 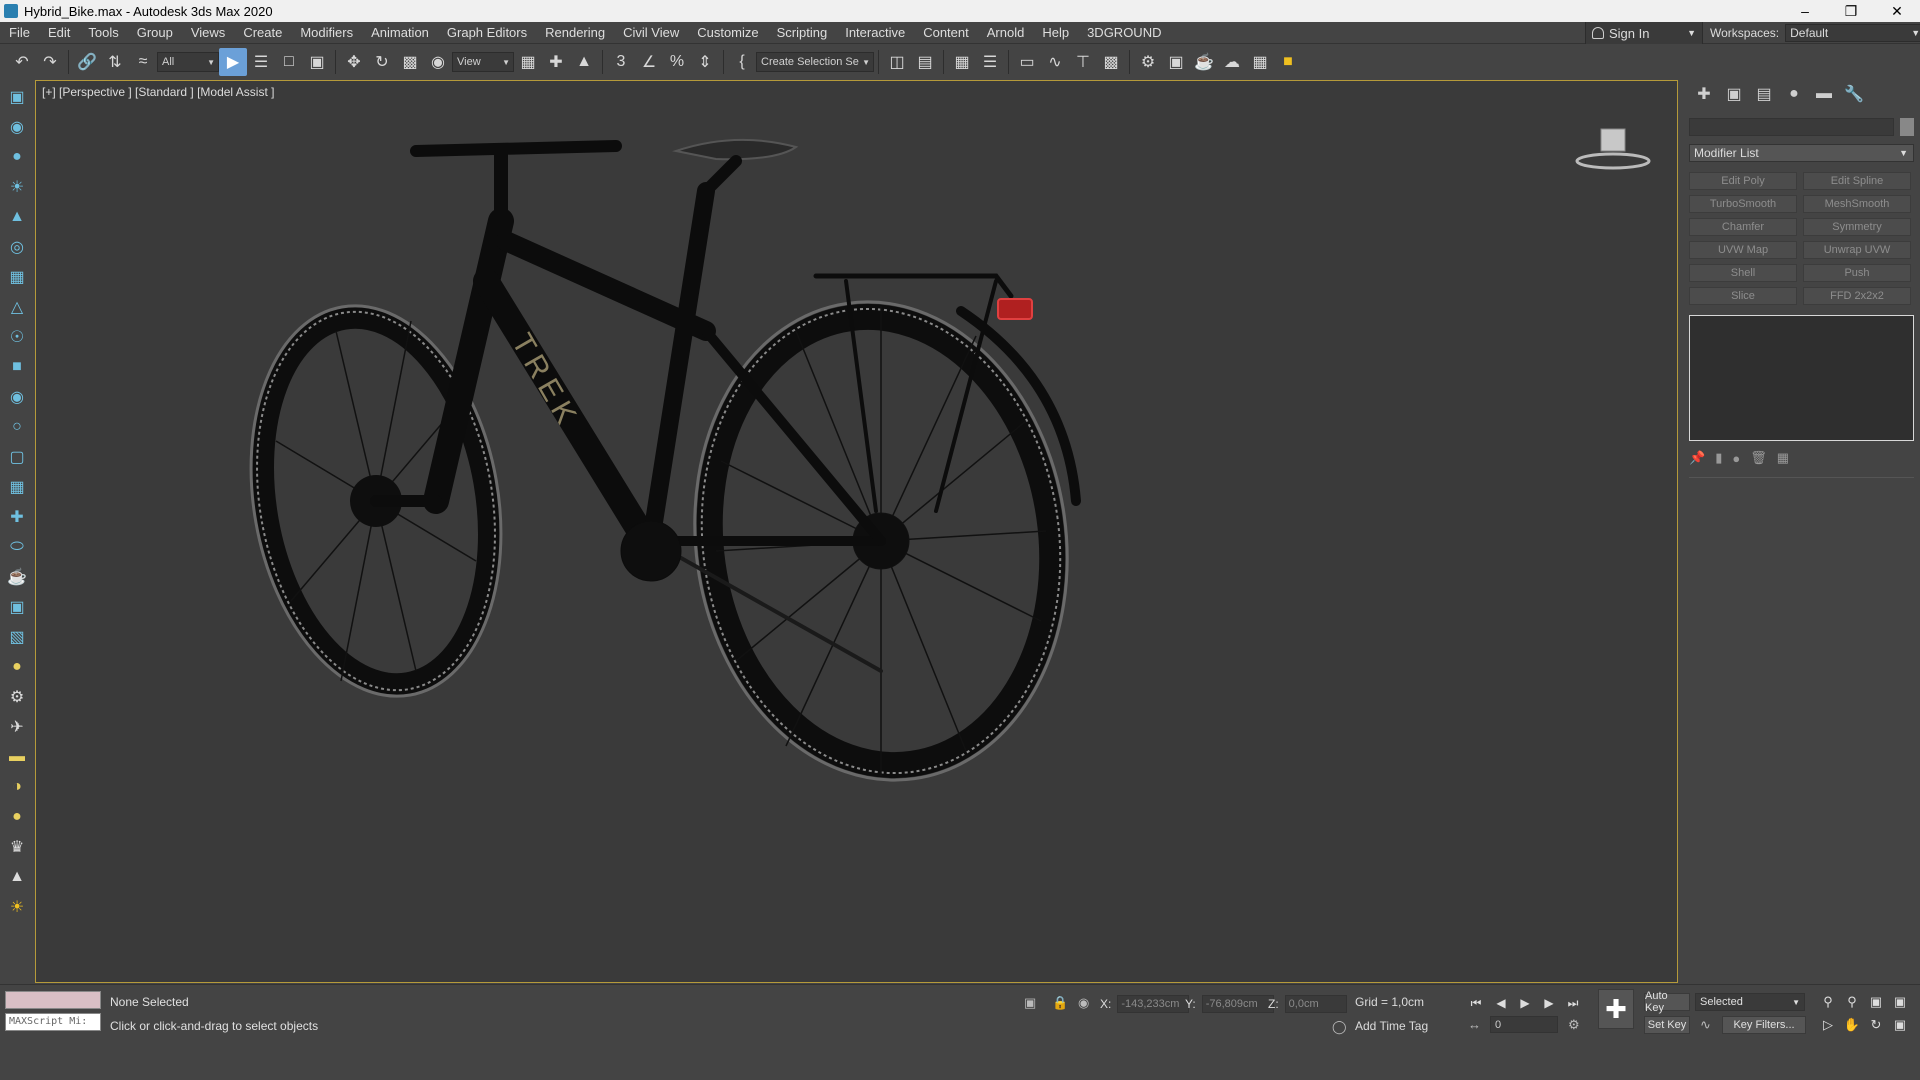 I want to click on absolute-mode-icon: ◉, so click(x=1083, y=1003).